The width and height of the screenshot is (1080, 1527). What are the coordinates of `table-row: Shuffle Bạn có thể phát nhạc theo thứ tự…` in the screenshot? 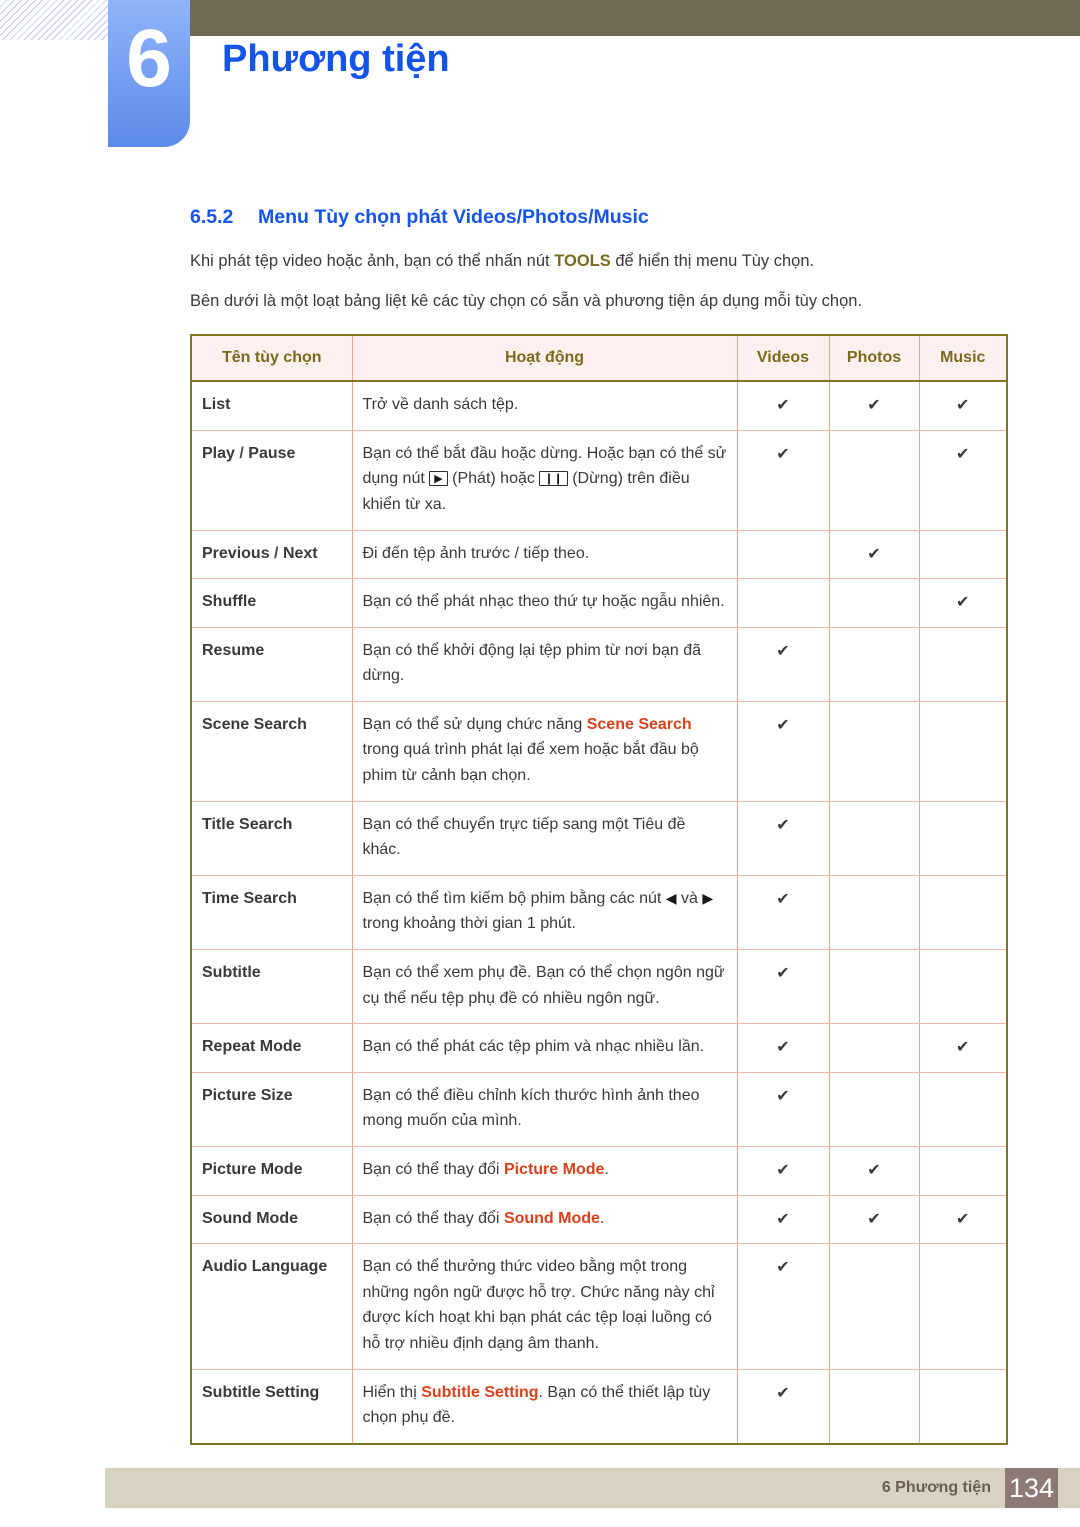 It's located at (599, 603).